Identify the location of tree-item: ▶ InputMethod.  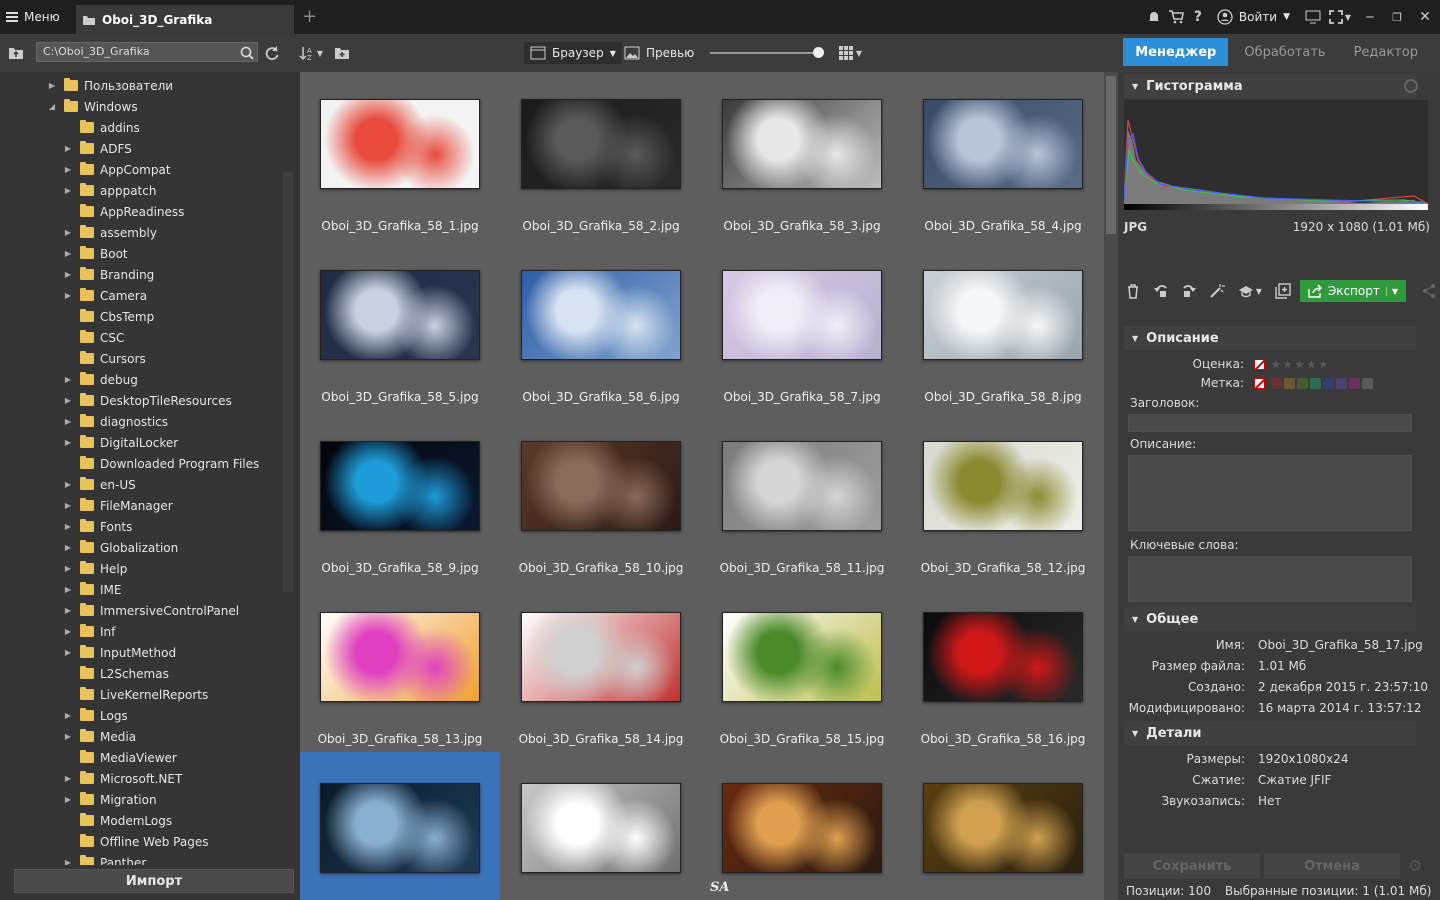
(141, 652).